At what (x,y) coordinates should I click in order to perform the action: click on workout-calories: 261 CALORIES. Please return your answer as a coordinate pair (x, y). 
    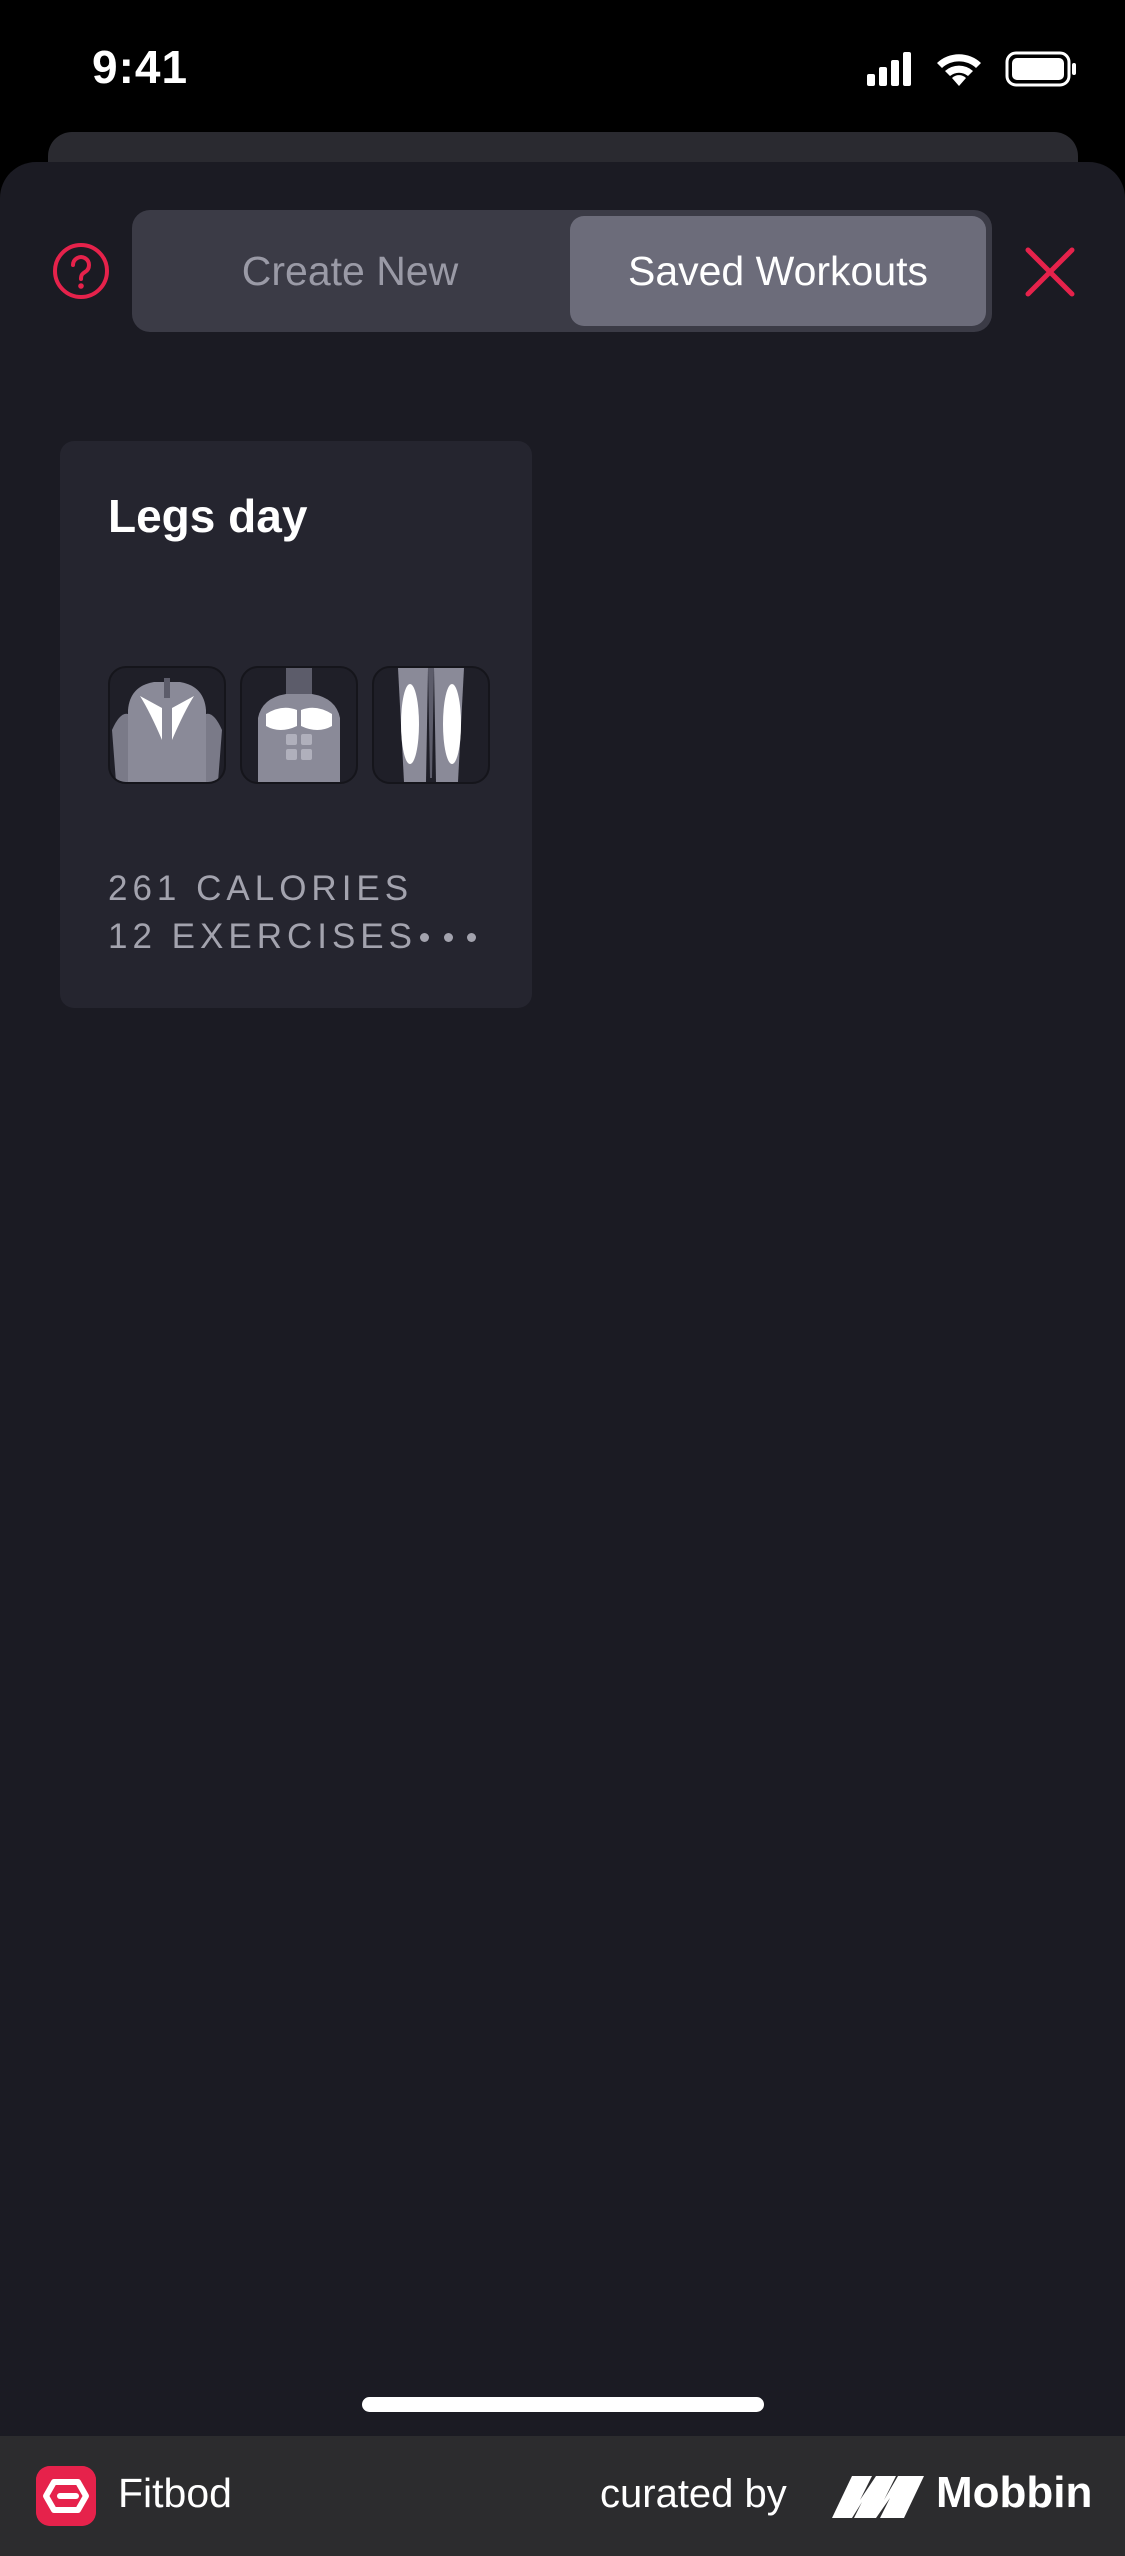
    Looking at the image, I should click on (261, 888).